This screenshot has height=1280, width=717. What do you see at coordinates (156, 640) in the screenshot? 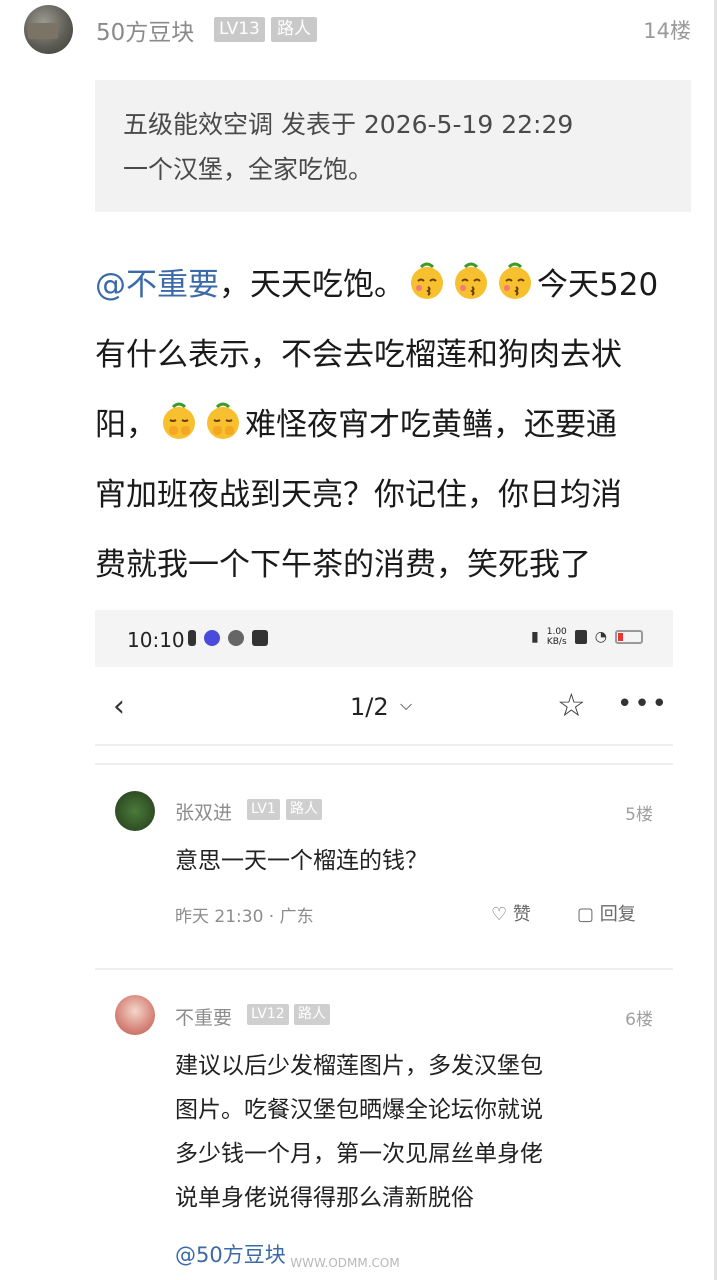
I see `status-time: 10:10` at bounding box center [156, 640].